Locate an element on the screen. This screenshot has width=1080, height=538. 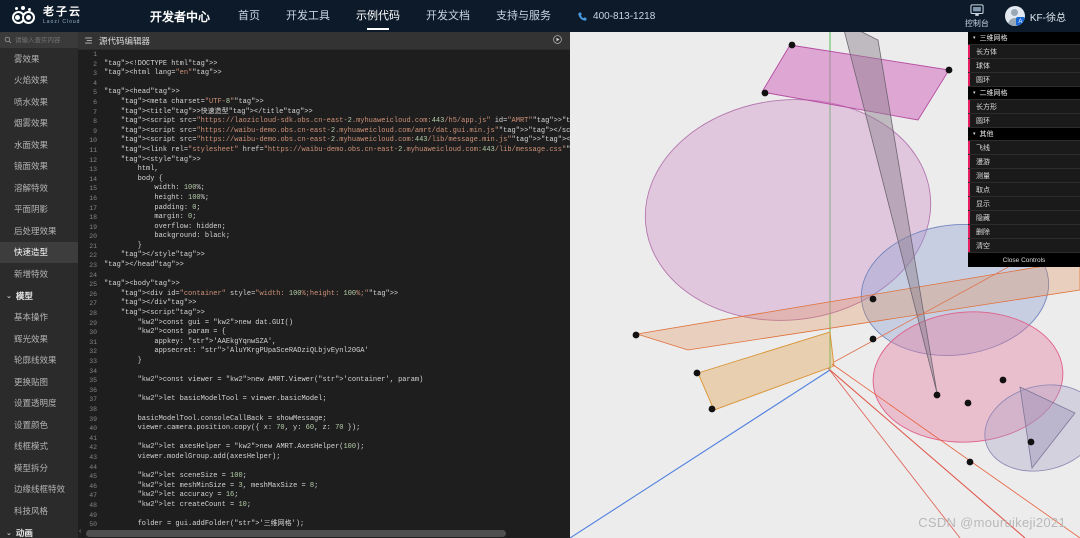
nav-link-home: 首页 is located at coordinates (249, 16).